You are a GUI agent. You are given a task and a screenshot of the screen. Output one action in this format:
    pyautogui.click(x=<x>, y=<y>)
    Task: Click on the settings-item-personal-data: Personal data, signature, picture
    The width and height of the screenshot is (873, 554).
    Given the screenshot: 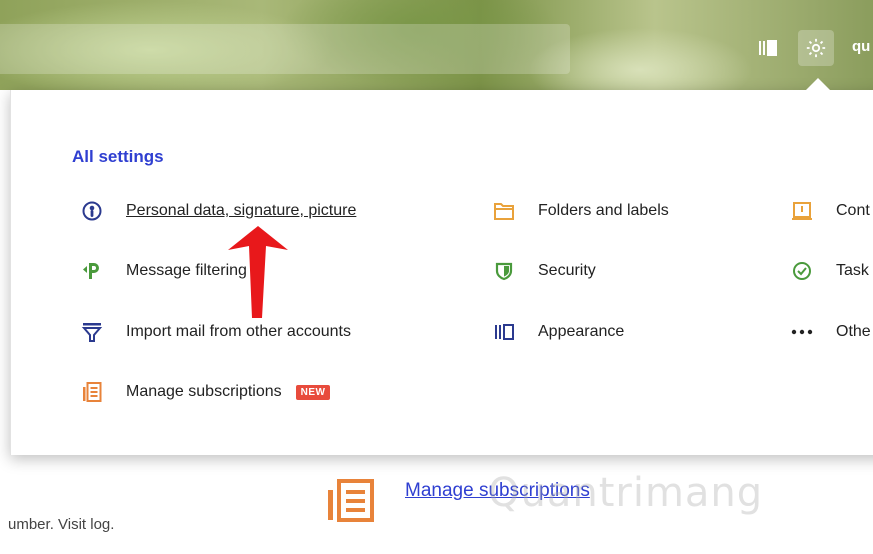 What is the action you would take?
    pyautogui.click(x=217, y=211)
    